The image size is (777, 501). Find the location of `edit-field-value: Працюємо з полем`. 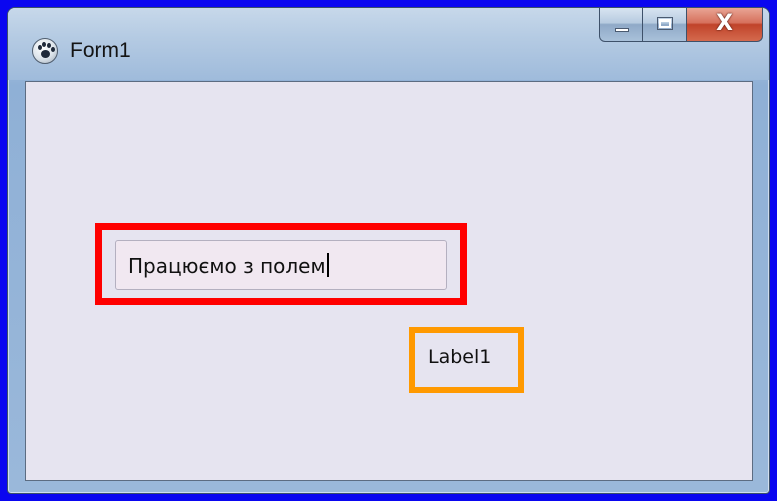

edit-field-value: Працюємо з полем is located at coordinates (227, 266).